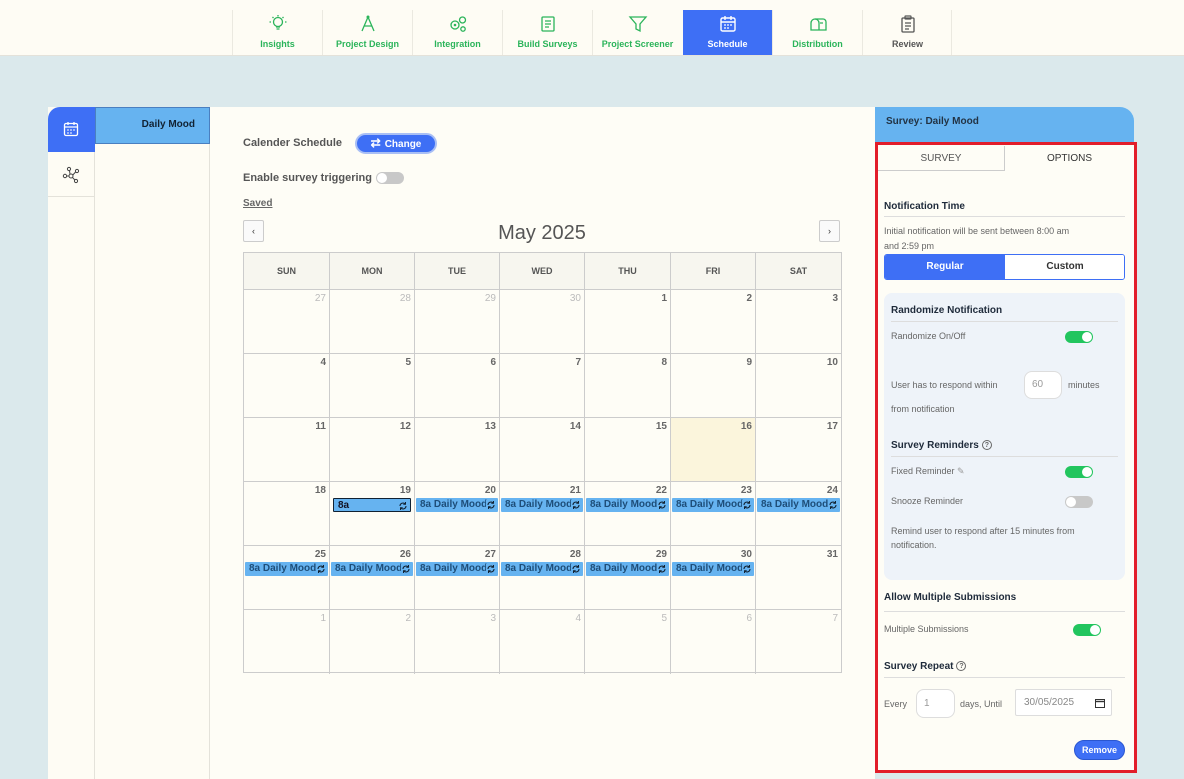 This screenshot has width=1184, height=779. What do you see at coordinates (1099, 750) in the screenshot?
I see `remove-button: Remove` at bounding box center [1099, 750].